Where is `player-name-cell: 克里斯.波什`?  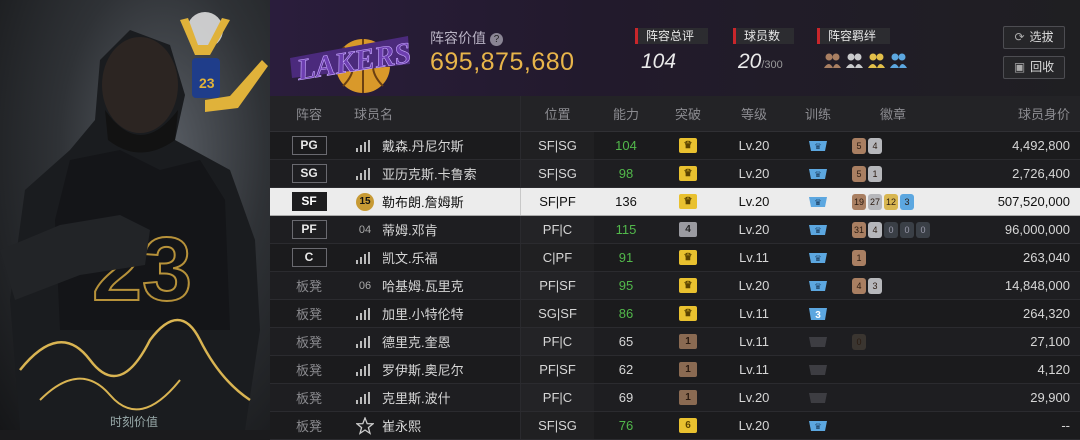 player-name-cell: 克里斯.波什 is located at coordinates (434, 397).